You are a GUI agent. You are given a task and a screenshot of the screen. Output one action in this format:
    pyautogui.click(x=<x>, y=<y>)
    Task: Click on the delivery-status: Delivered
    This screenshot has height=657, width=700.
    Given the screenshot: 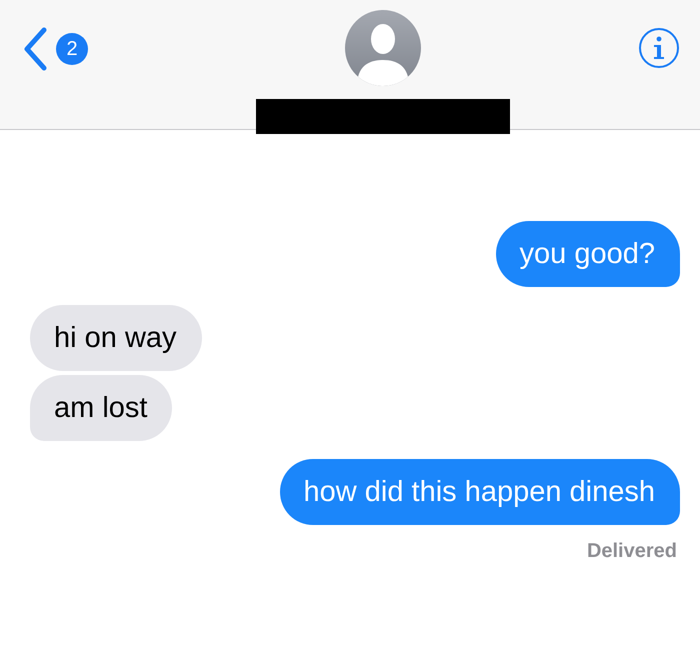 What is the action you would take?
    pyautogui.click(x=631, y=551)
    